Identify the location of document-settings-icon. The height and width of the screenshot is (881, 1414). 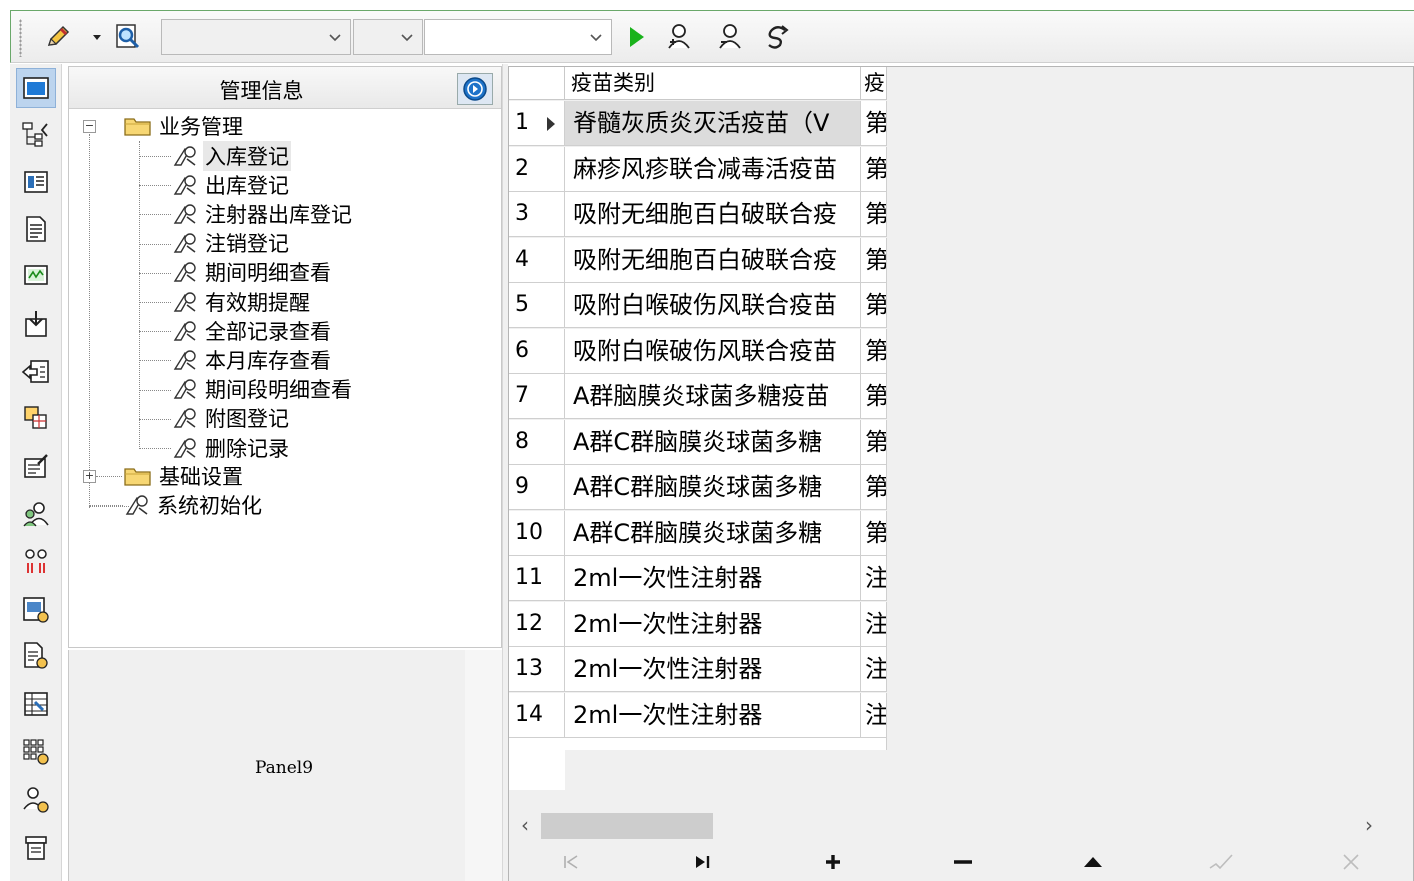
(36, 656).